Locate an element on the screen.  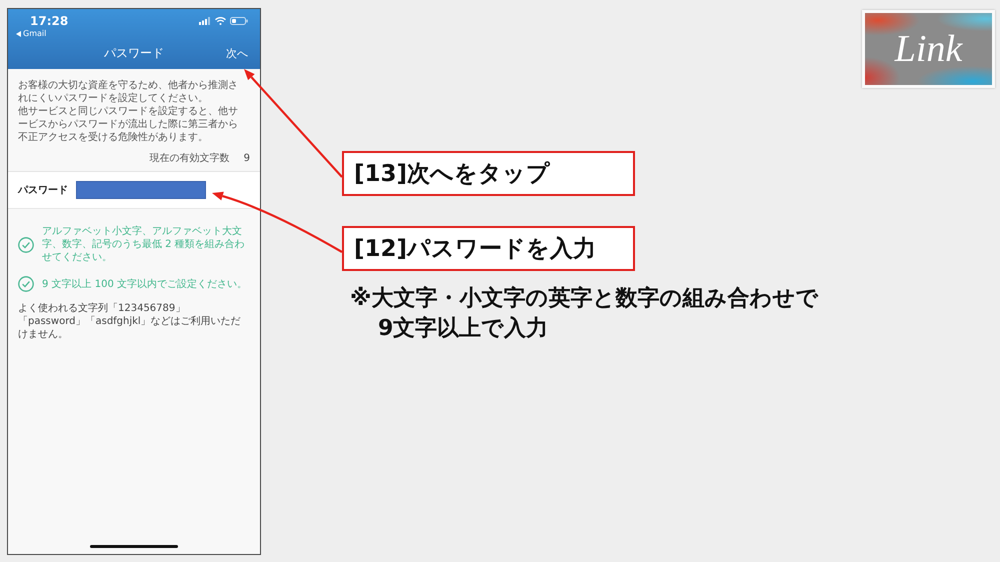
screen-title: パスワード is located at coordinates (134, 53).